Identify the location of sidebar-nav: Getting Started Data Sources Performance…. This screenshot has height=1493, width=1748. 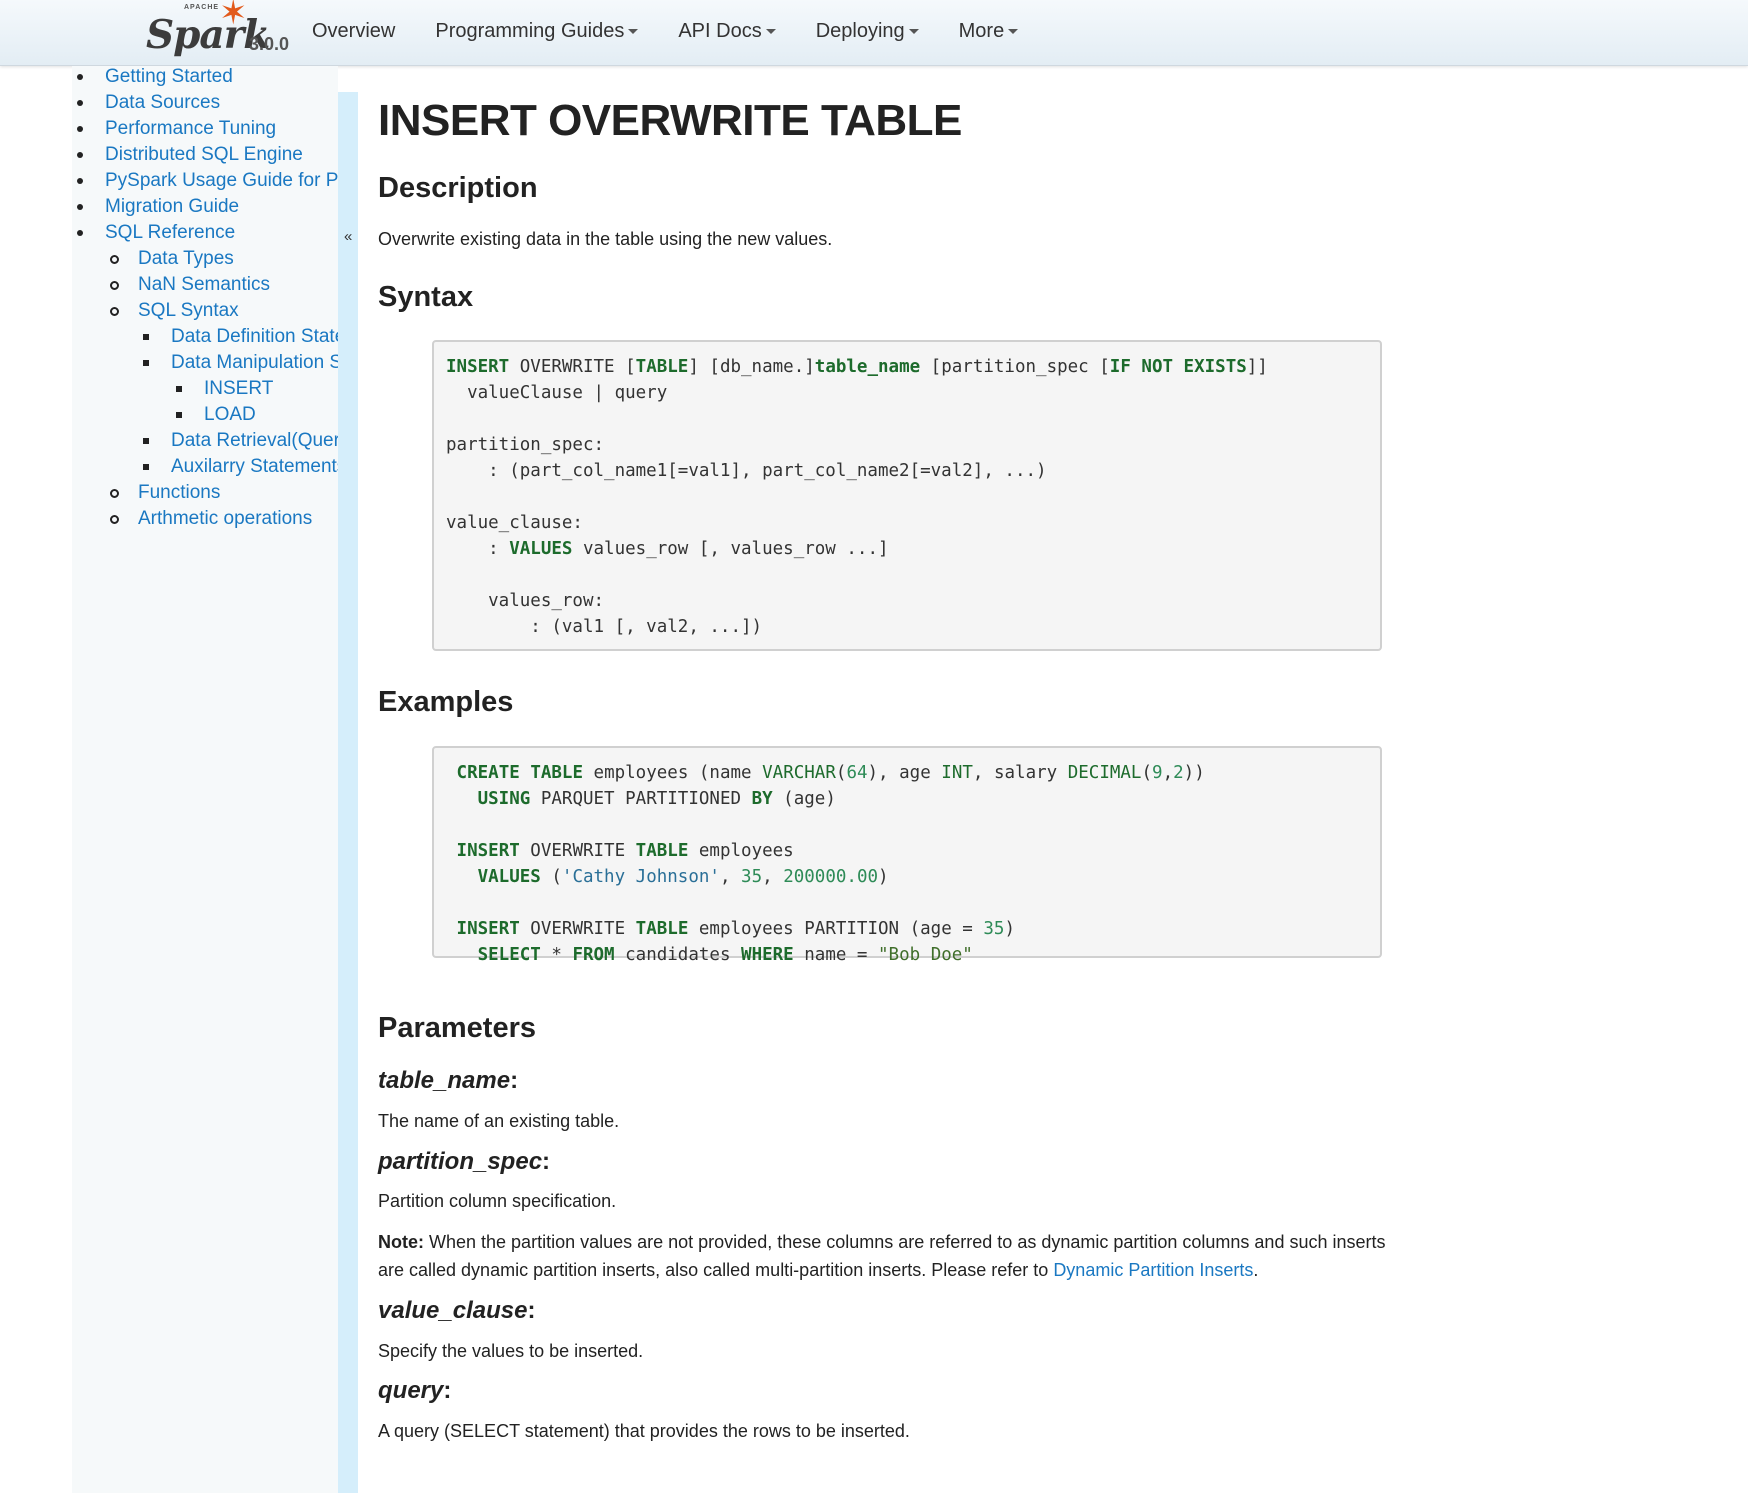
(205, 300).